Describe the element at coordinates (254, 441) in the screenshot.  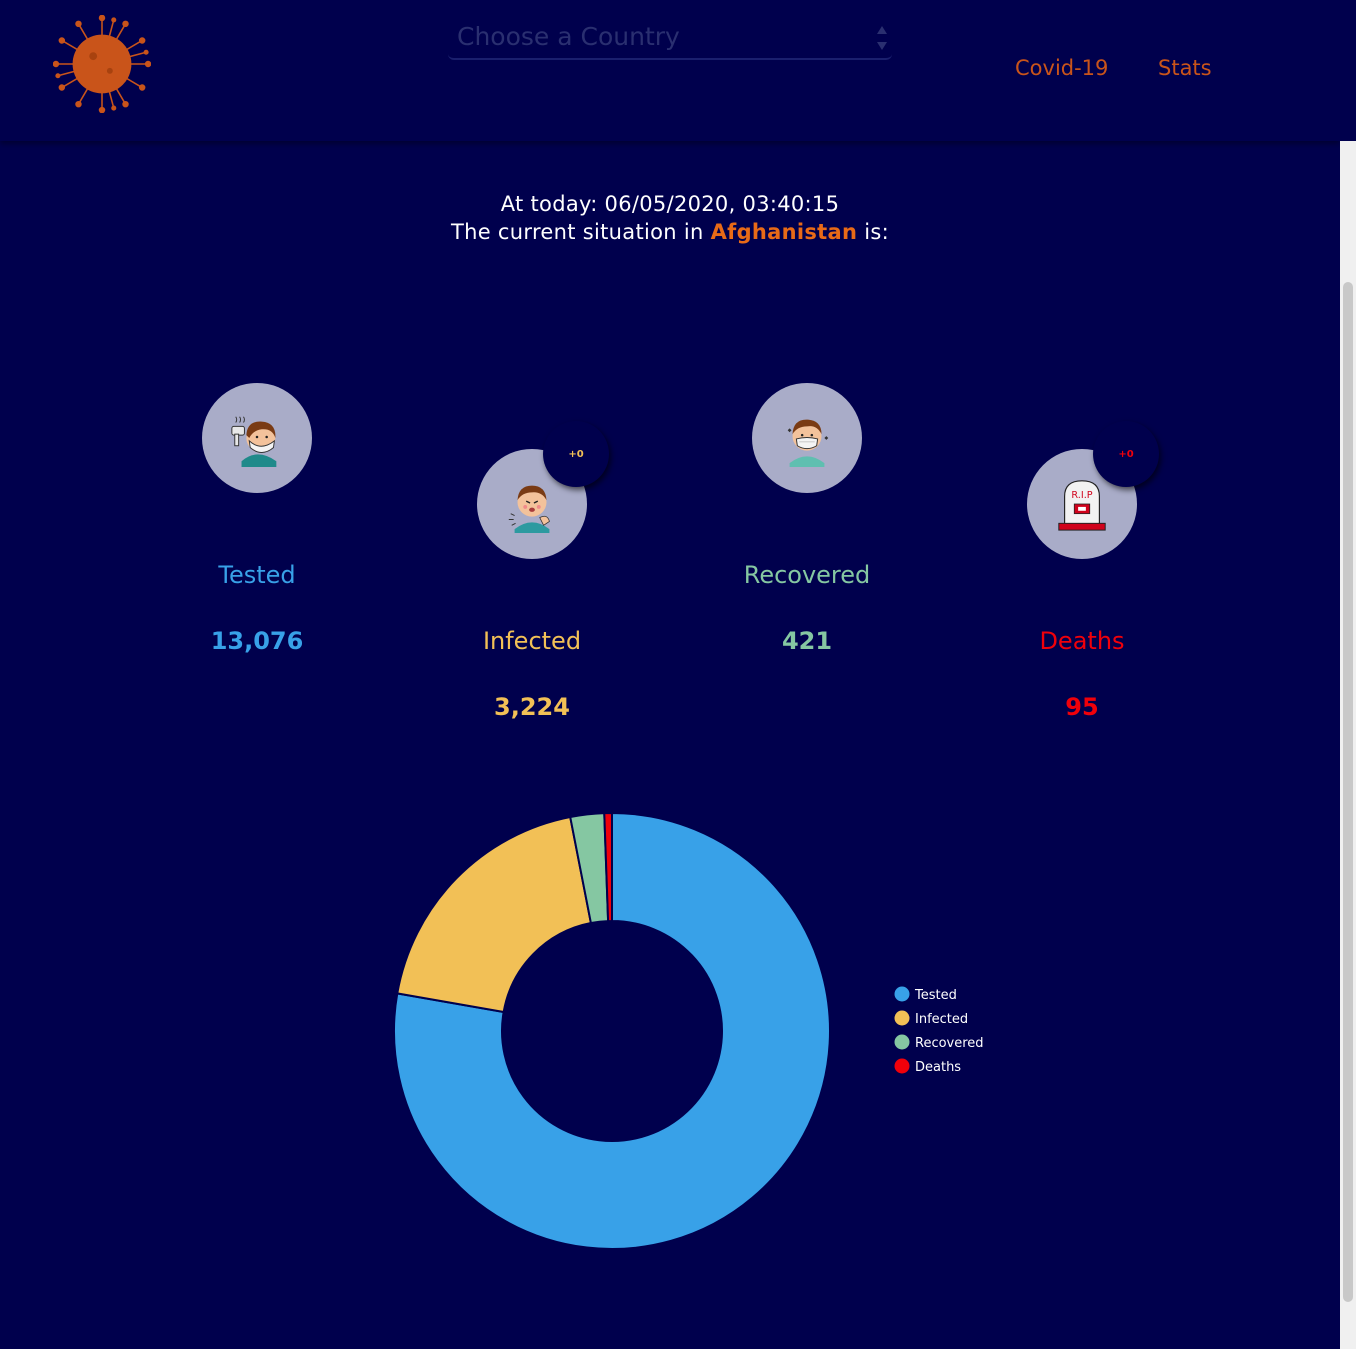
I see `thermometer-mask-person-icon` at that location.